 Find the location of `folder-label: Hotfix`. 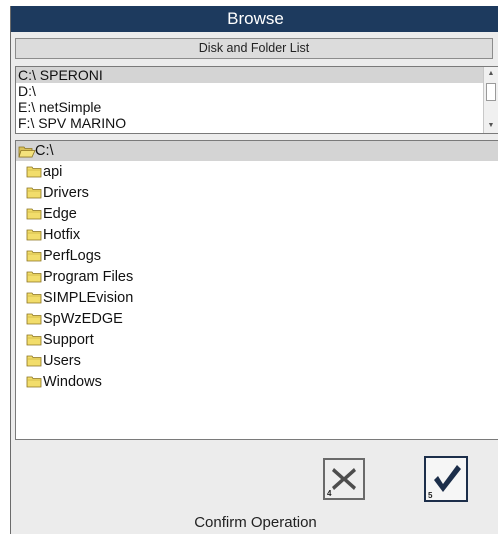

folder-label: Hotfix is located at coordinates (62, 234).